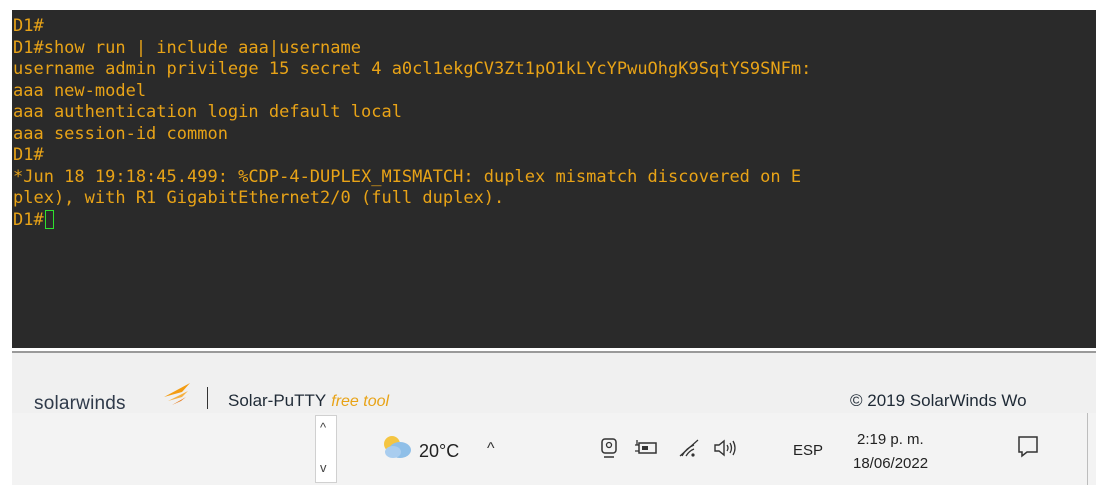 Image resolution: width=1096 pixels, height=485 pixels. Describe the element at coordinates (554, 449) in the screenshot. I see `windows-taskbar: ^ v 20°C ^ ESP 2:19 p. m. 18/06/2022` at that location.